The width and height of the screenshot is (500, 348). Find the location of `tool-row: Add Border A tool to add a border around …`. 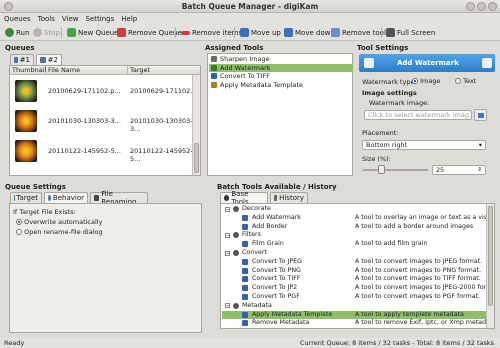

tool-row: Add Border A tool to add a border around … is located at coordinates (358, 227).